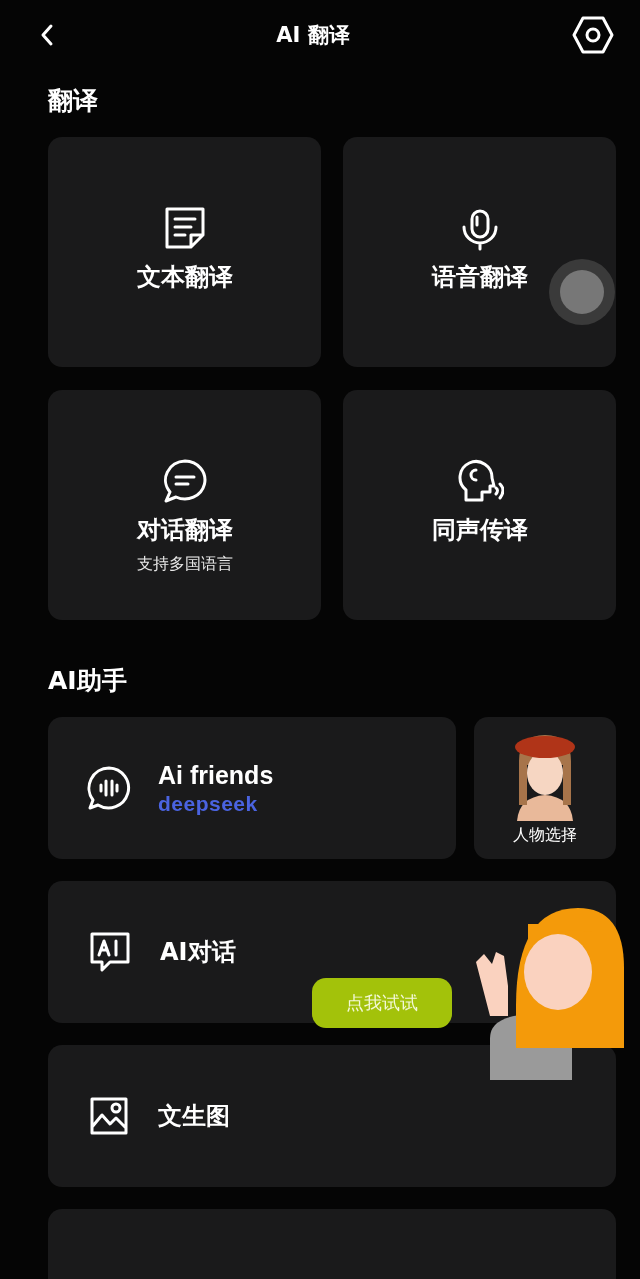 This screenshot has height=1279, width=640. Describe the element at coordinates (109, 1116) in the screenshot. I see `image-icon` at that location.